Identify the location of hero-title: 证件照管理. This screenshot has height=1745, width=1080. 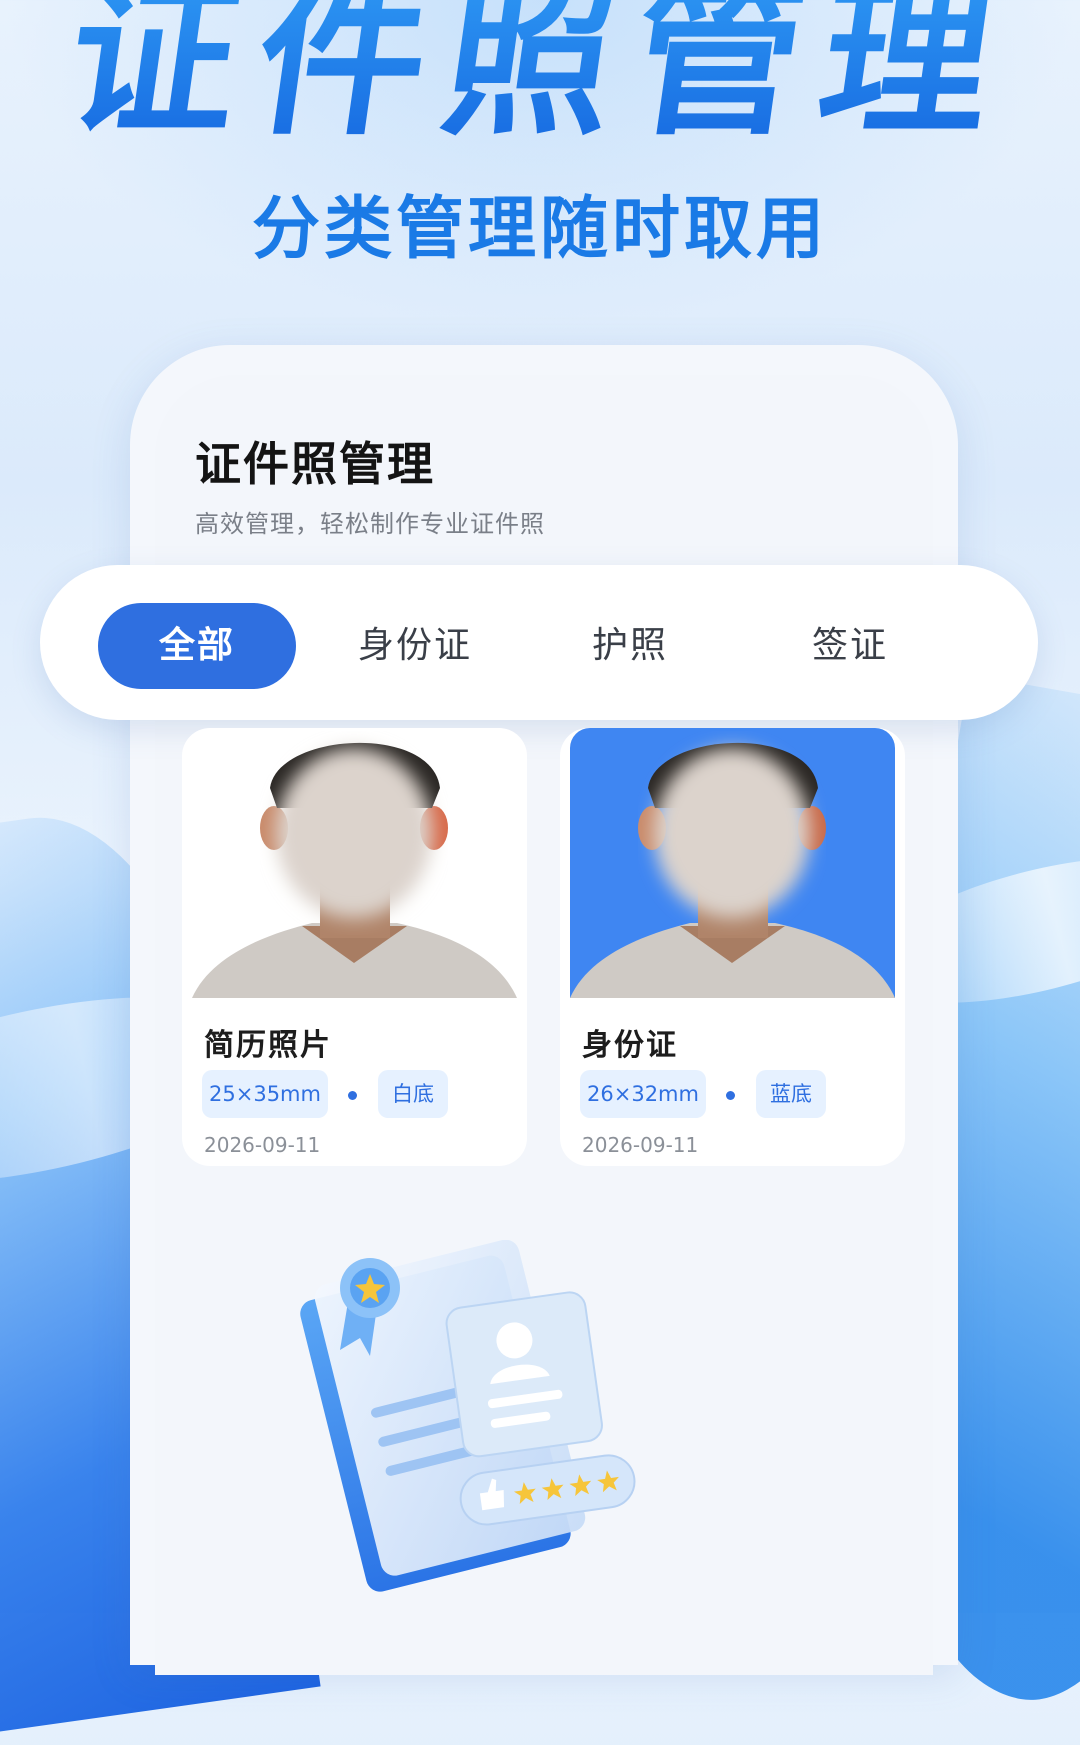
(540, 80).